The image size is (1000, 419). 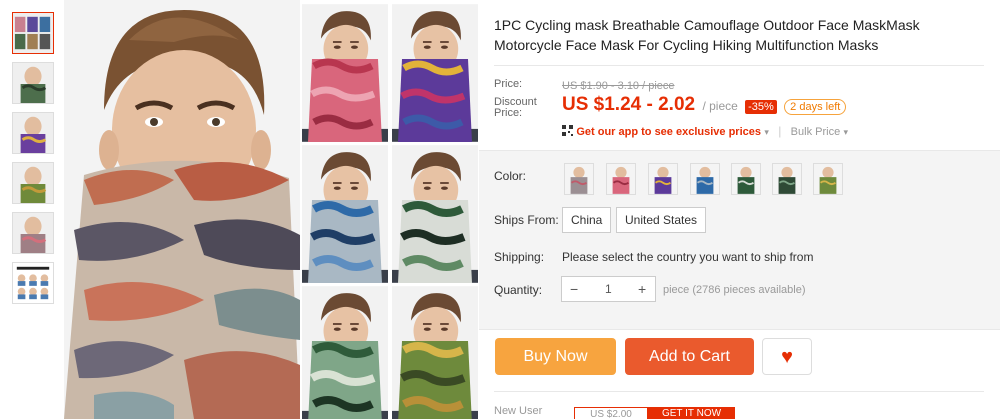 I want to click on quantity-label: Quantity:, so click(x=518, y=290).